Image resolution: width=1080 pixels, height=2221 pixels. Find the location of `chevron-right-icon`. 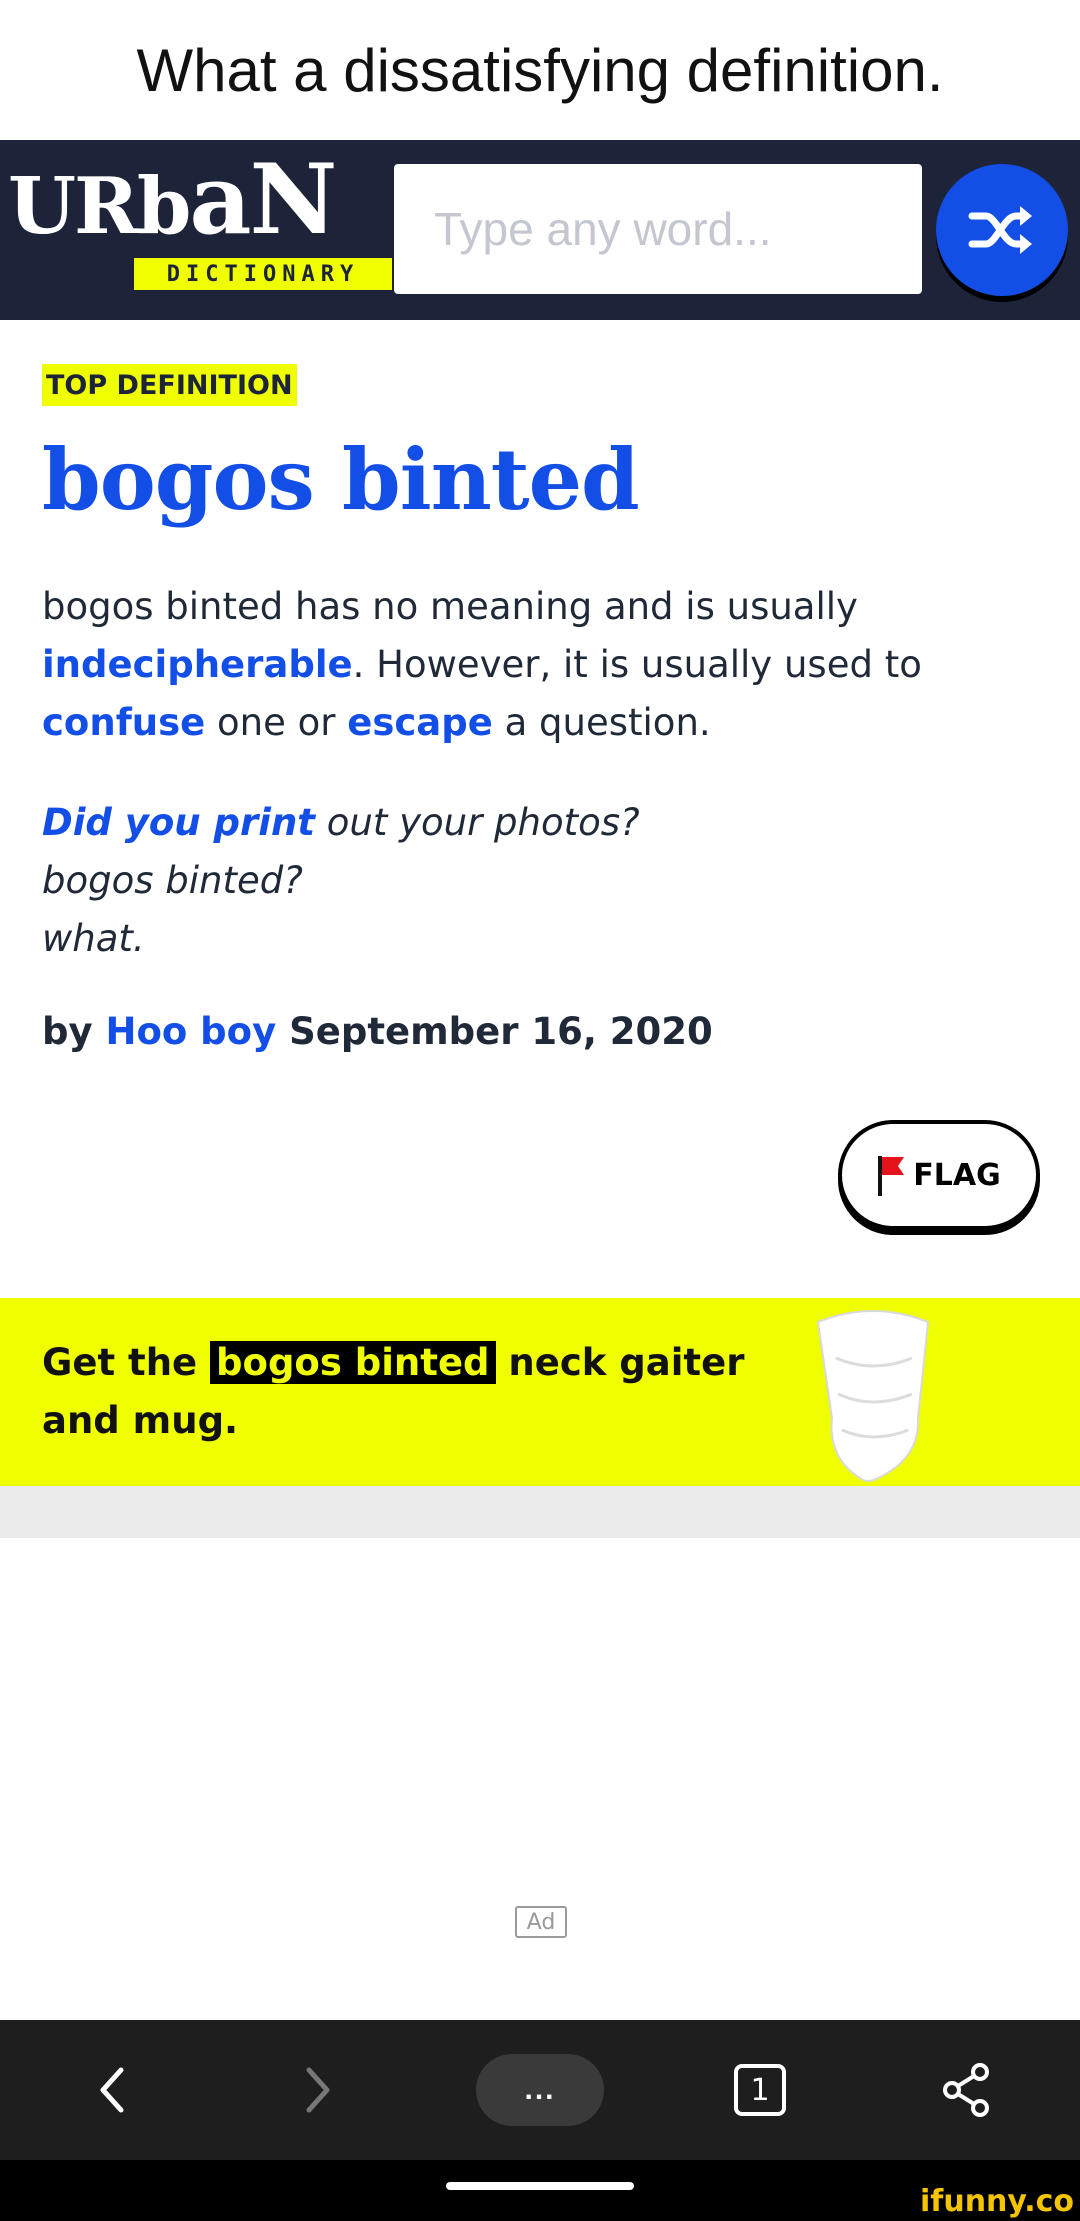

chevron-right-icon is located at coordinates (318, 2090).